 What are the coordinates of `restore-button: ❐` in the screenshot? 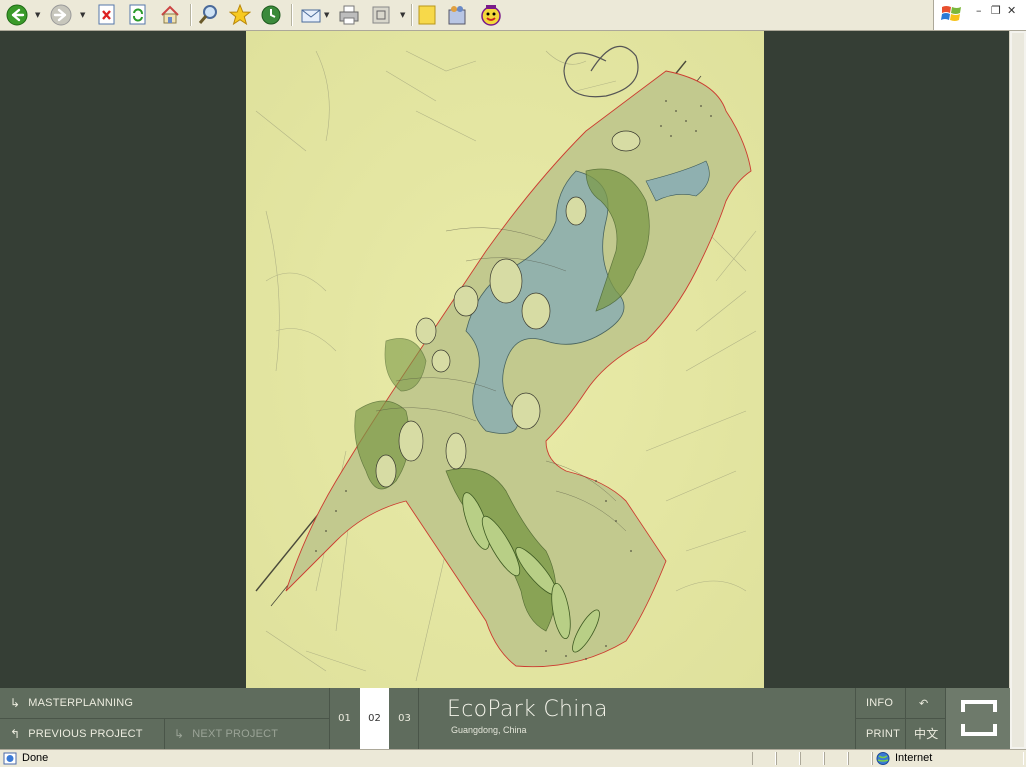 It's located at (996, 10).